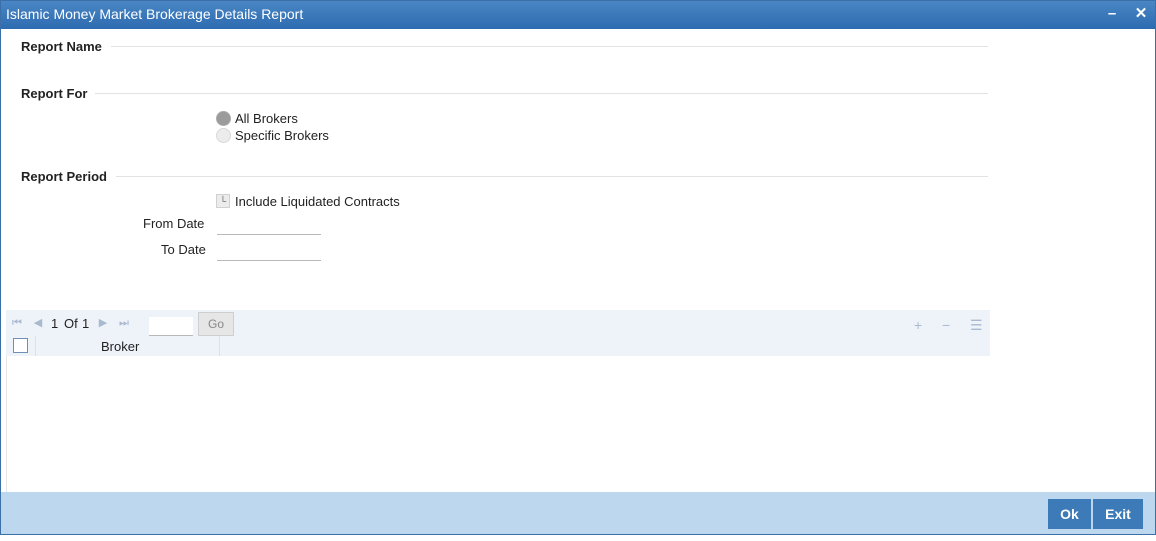 The width and height of the screenshot is (1156, 541). Describe the element at coordinates (317, 201) in the screenshot. I see `include-liquidated-label: Include Liquidated Contracts` at that location.